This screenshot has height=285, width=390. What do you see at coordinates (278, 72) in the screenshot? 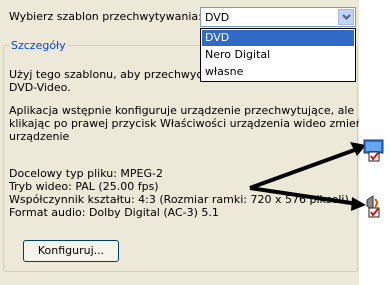
I see `dropdown-option-custom: własne` at bounding box center [278, 72].